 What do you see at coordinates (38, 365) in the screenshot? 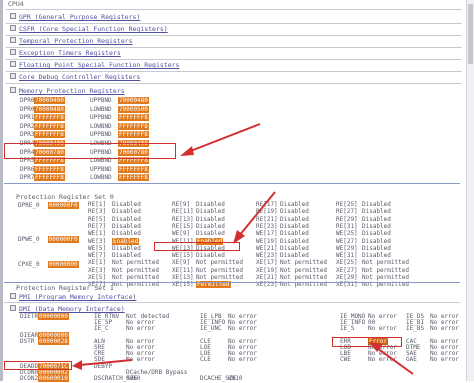
I see `deadd-highlight-box` at bounding box center [38, 365].